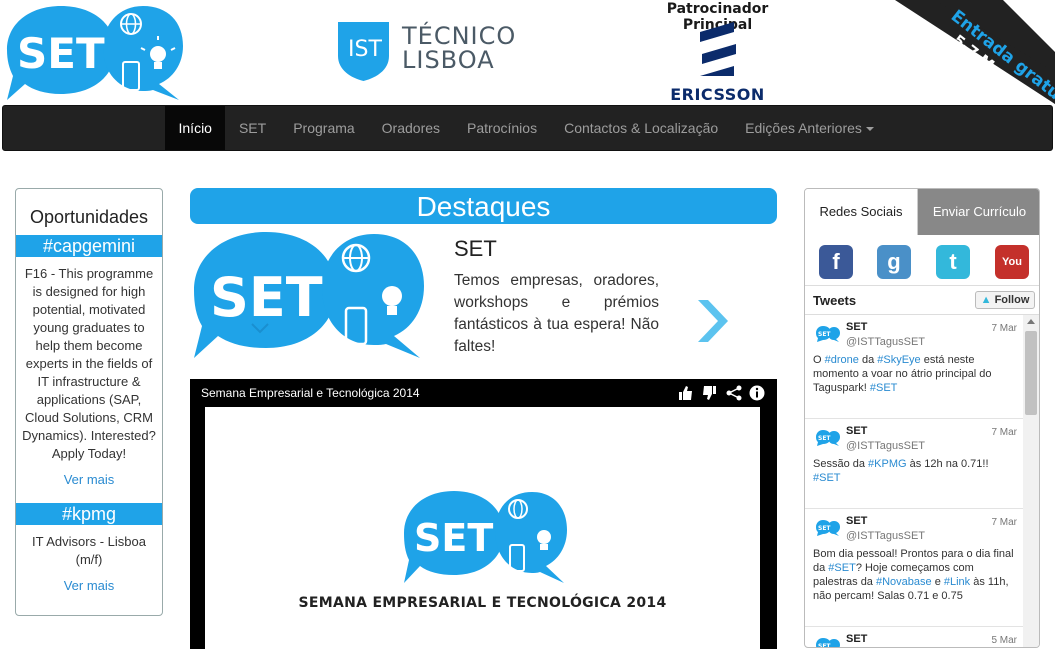 The image size is (1055, 649). What do you see at coordinates (978, 212) in the screenshot?
I see `tab-enviar-curriculo: Enviar Currículo` at bounding box center [978, 212].